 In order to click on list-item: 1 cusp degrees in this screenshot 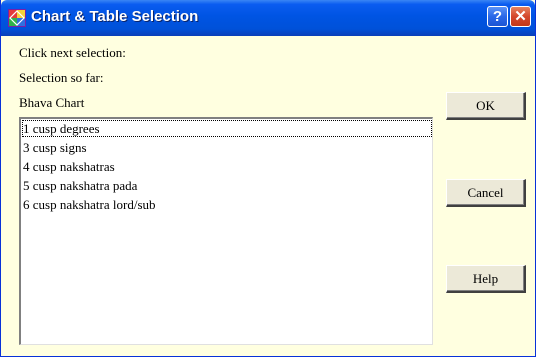, I will do `click(227, 128)`.